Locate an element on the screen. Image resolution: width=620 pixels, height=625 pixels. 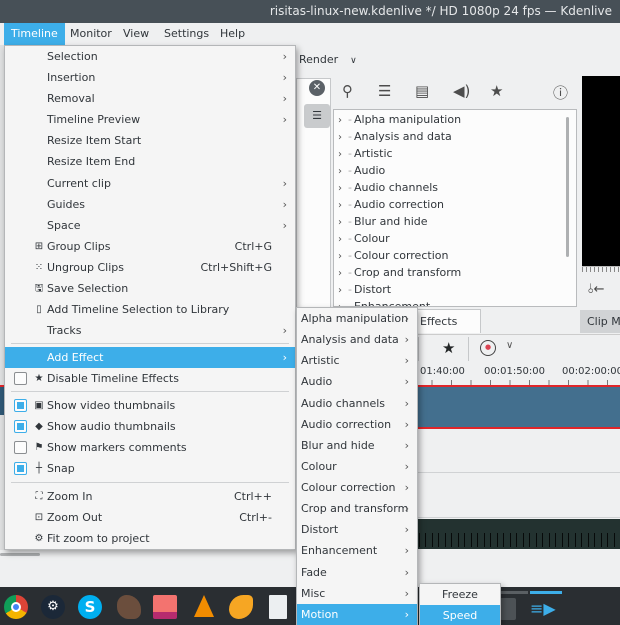
audio-icon: ◀) is located at coordinates (461, 91).